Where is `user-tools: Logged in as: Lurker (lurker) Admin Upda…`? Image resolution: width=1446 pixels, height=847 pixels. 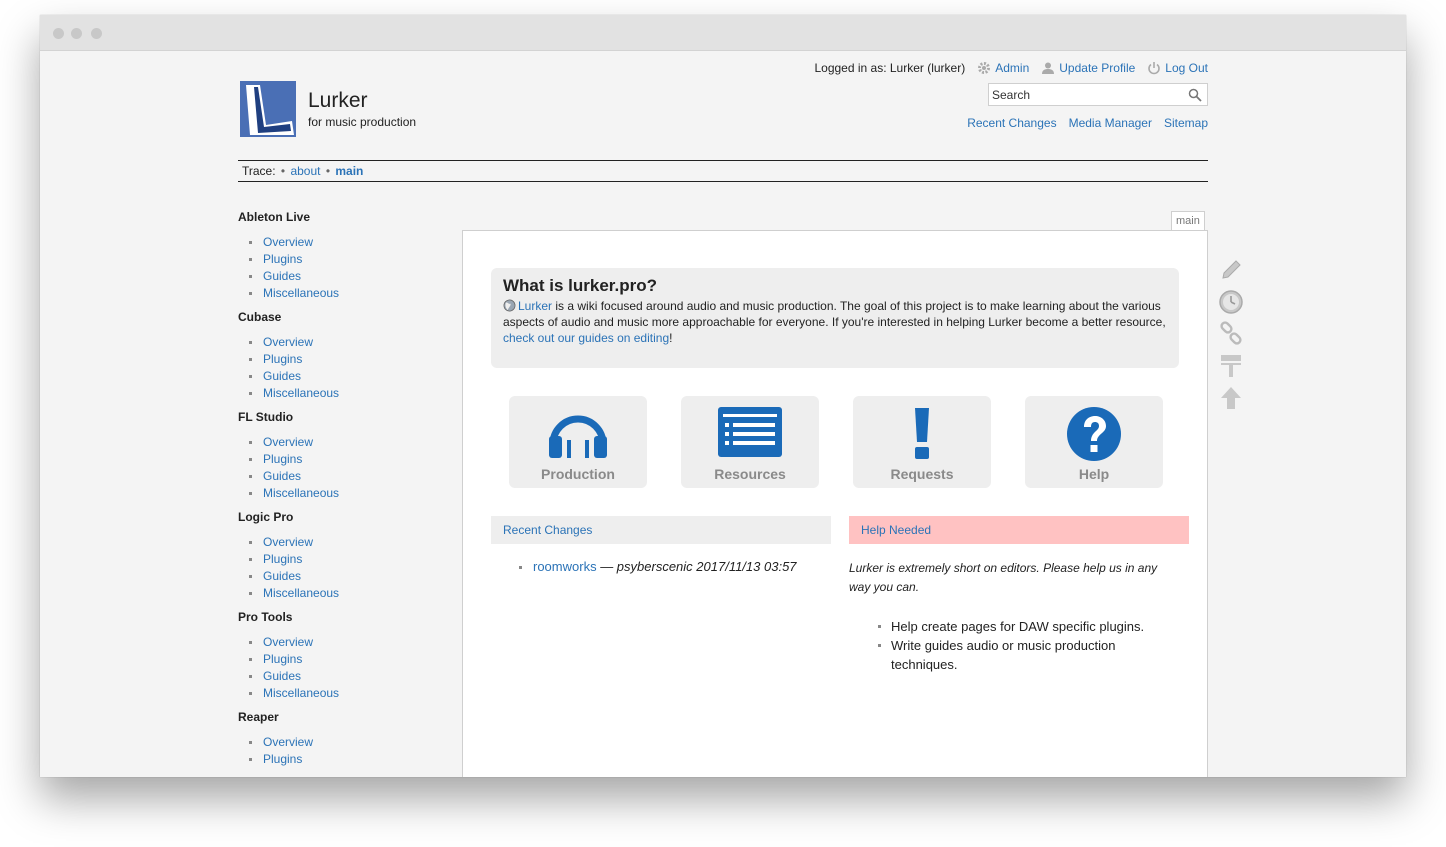
user-tools: Logged in as: Lurker (lurker) Admin Upda… is located at coordinates (1011, 68).